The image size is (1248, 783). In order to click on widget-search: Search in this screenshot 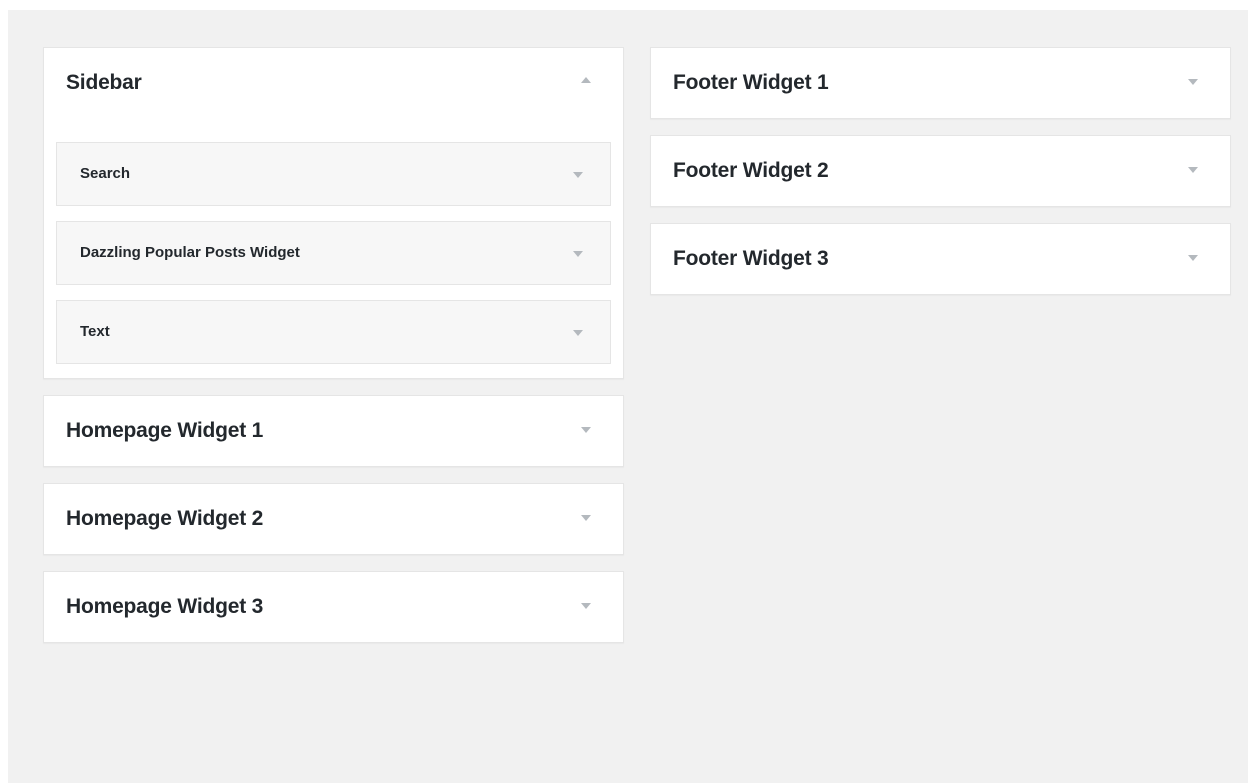, I will do `click(333, 174)`.